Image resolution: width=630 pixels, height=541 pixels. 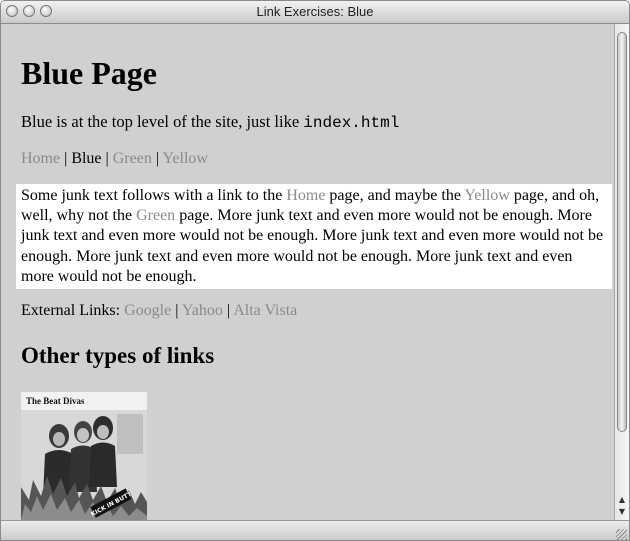 I want to click on scrollbar-thumb, so click(x=622, y=232).